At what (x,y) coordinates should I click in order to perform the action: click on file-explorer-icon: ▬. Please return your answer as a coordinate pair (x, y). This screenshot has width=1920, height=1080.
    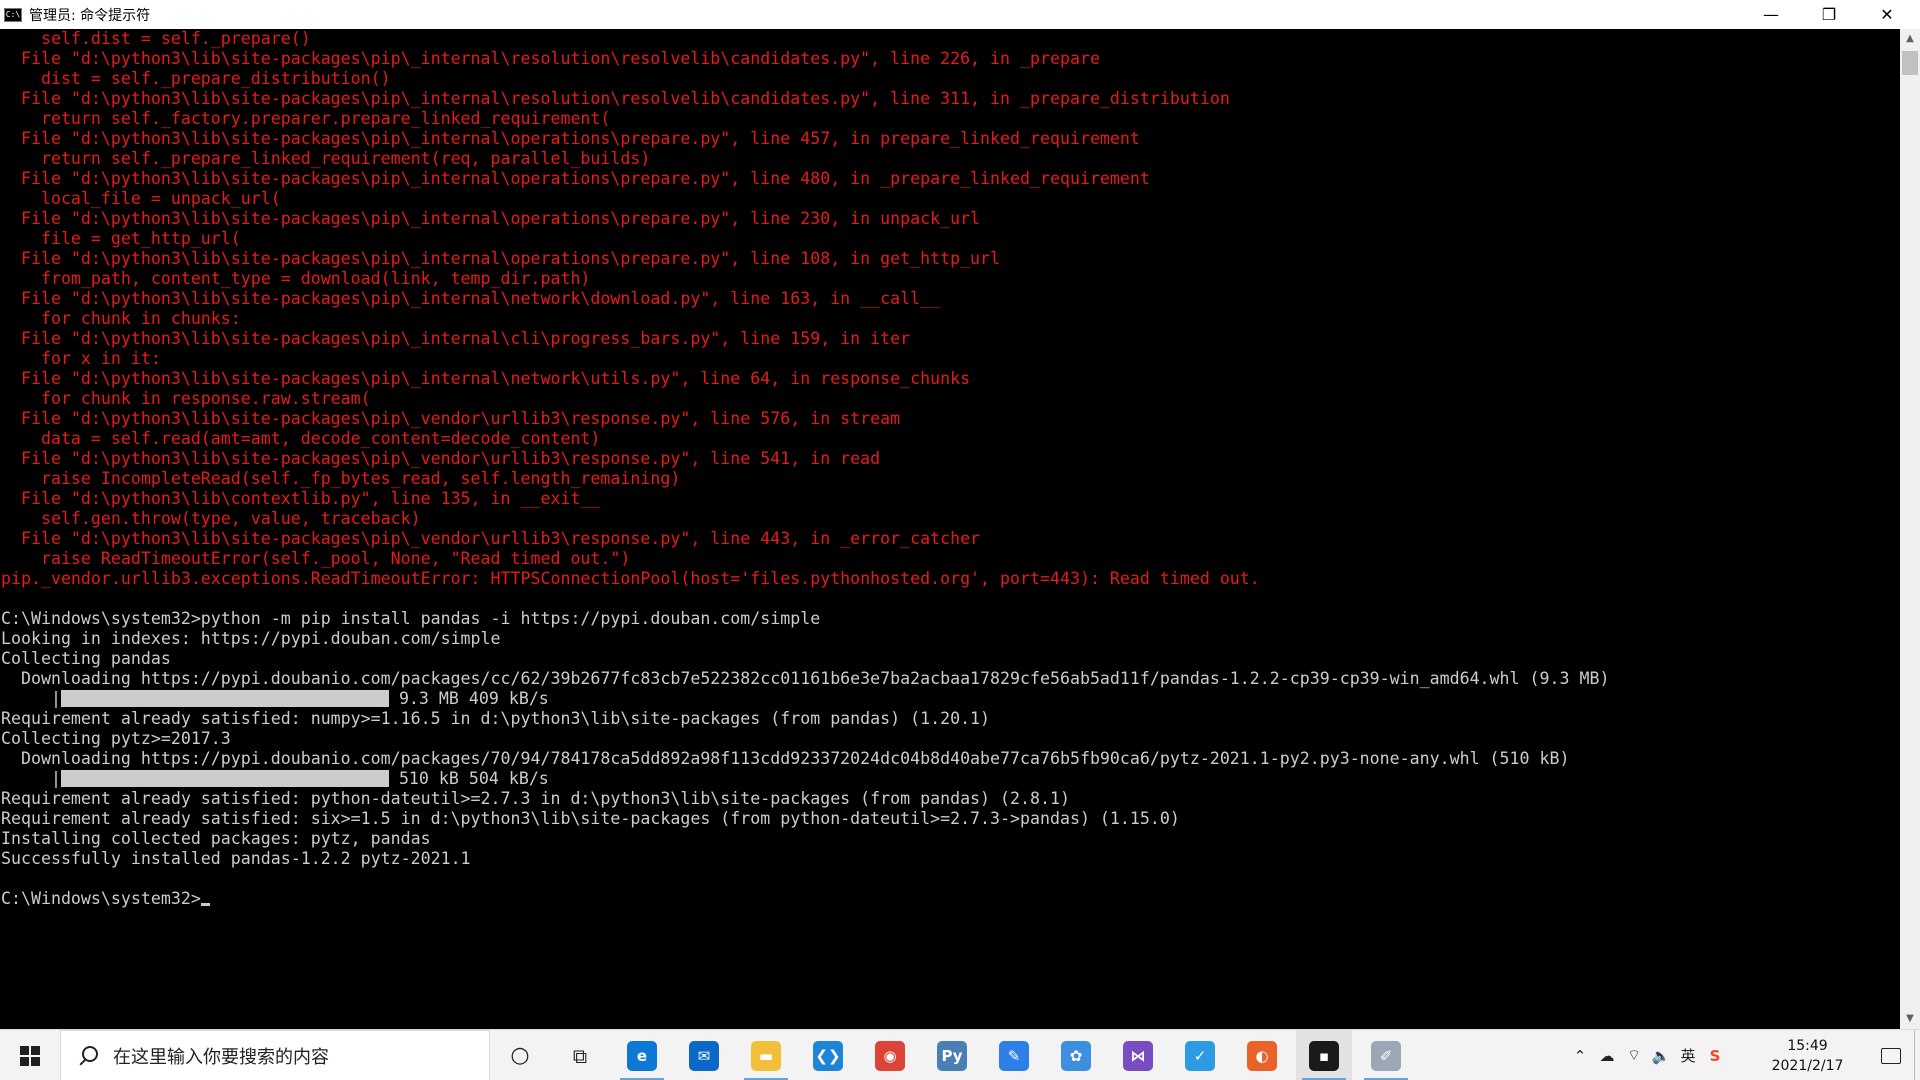
    Looking at the image, I should click on (766, 1055).